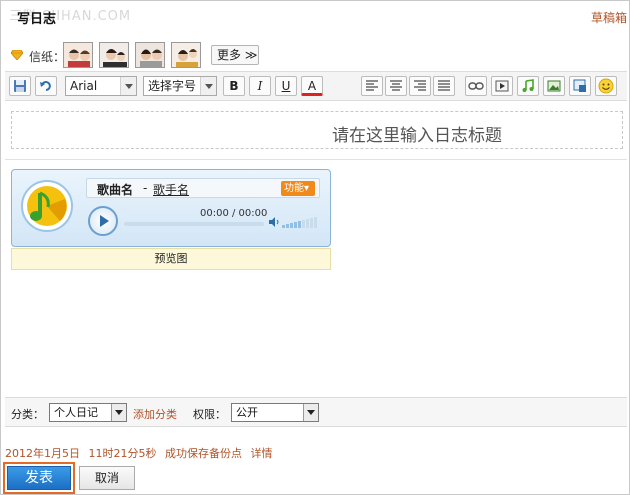  I want to click on publish-button: 发表, so click(39, 478).